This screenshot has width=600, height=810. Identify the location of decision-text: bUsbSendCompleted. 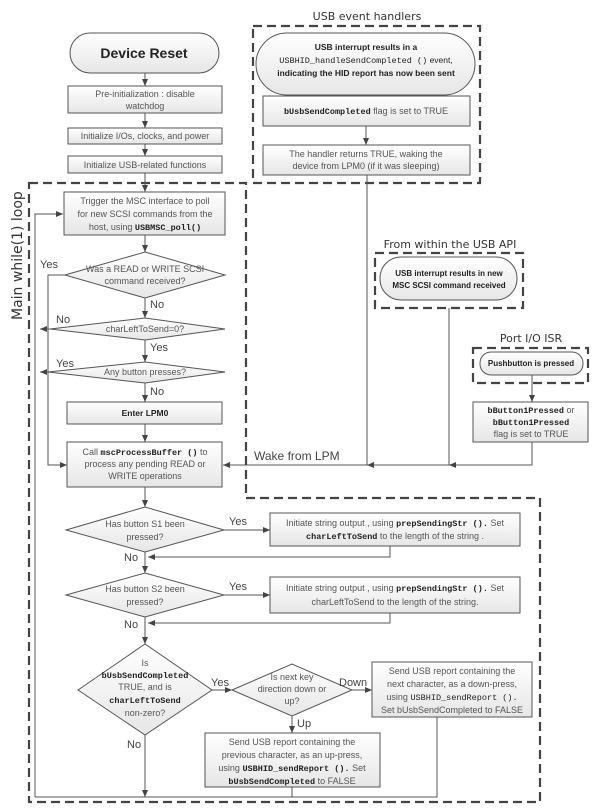
(145, 676).